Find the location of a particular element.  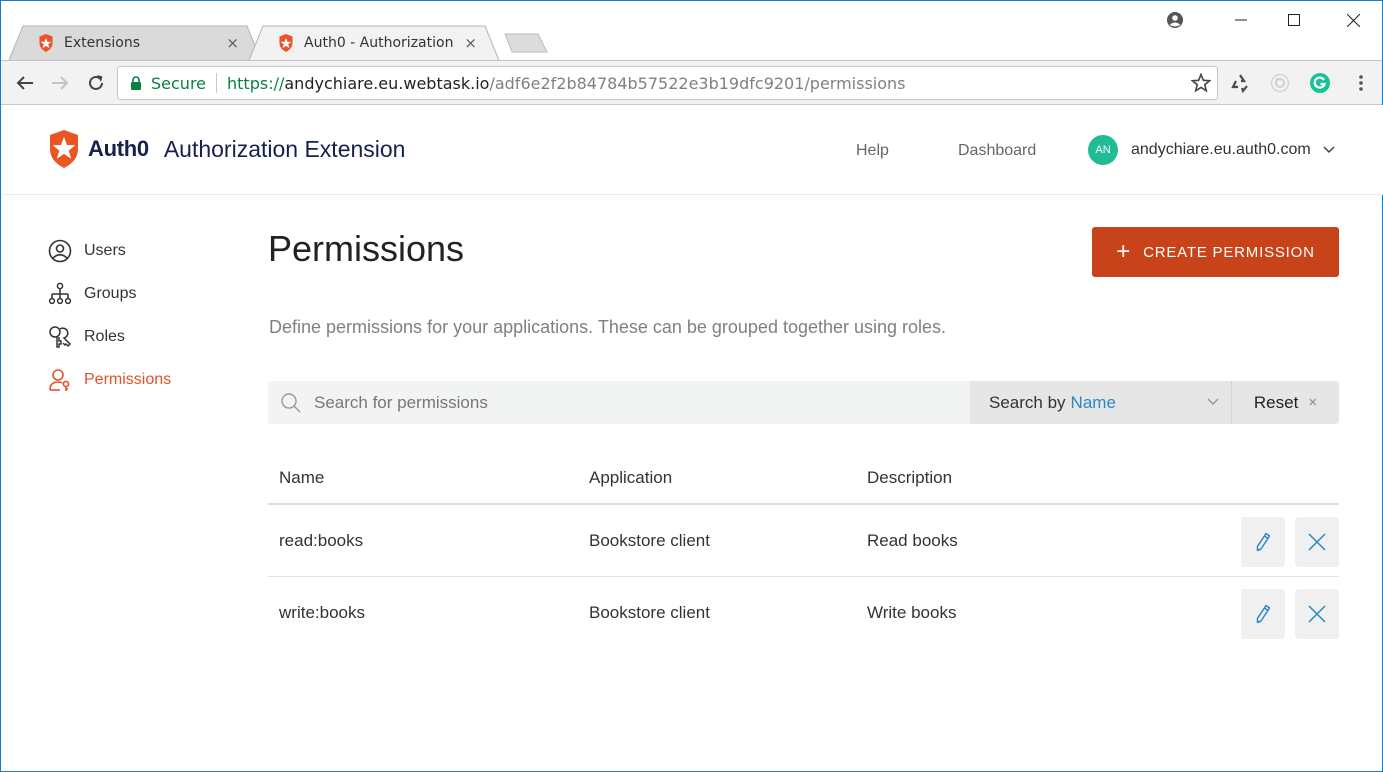

sidebar-item-label: Roles is located at coordinates (104, 336).